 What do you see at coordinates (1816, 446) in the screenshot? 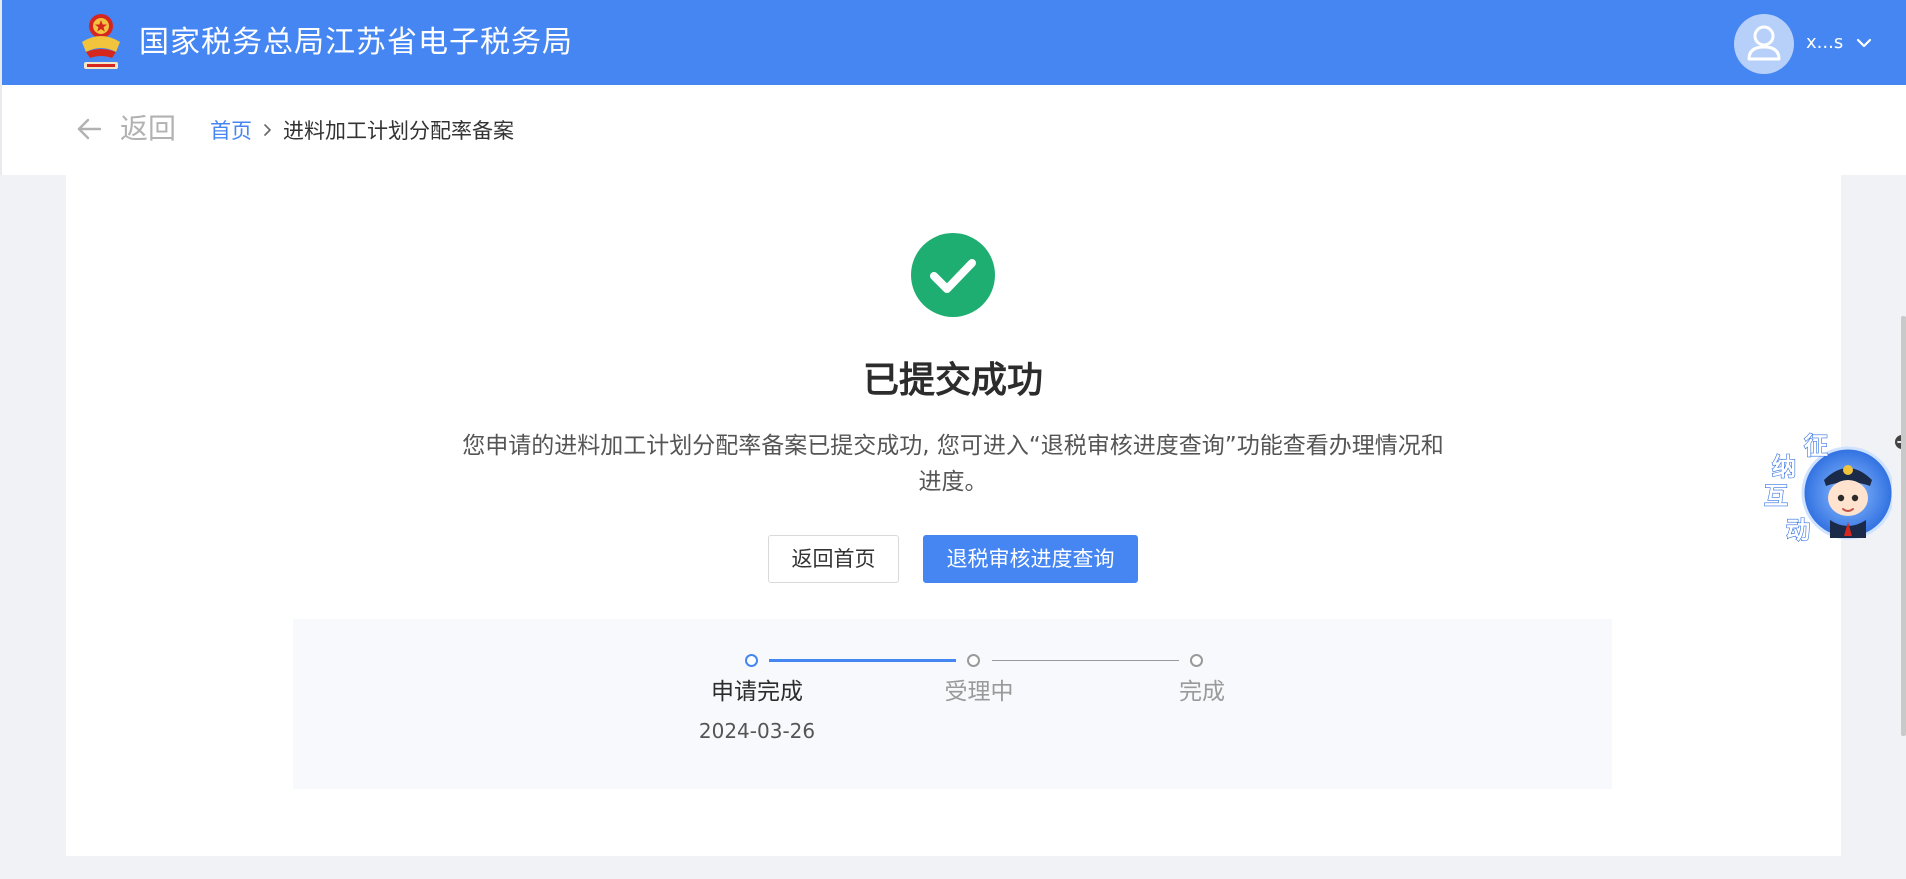
I see `widget-char-1: 征` at bounding box center [1816, 446].